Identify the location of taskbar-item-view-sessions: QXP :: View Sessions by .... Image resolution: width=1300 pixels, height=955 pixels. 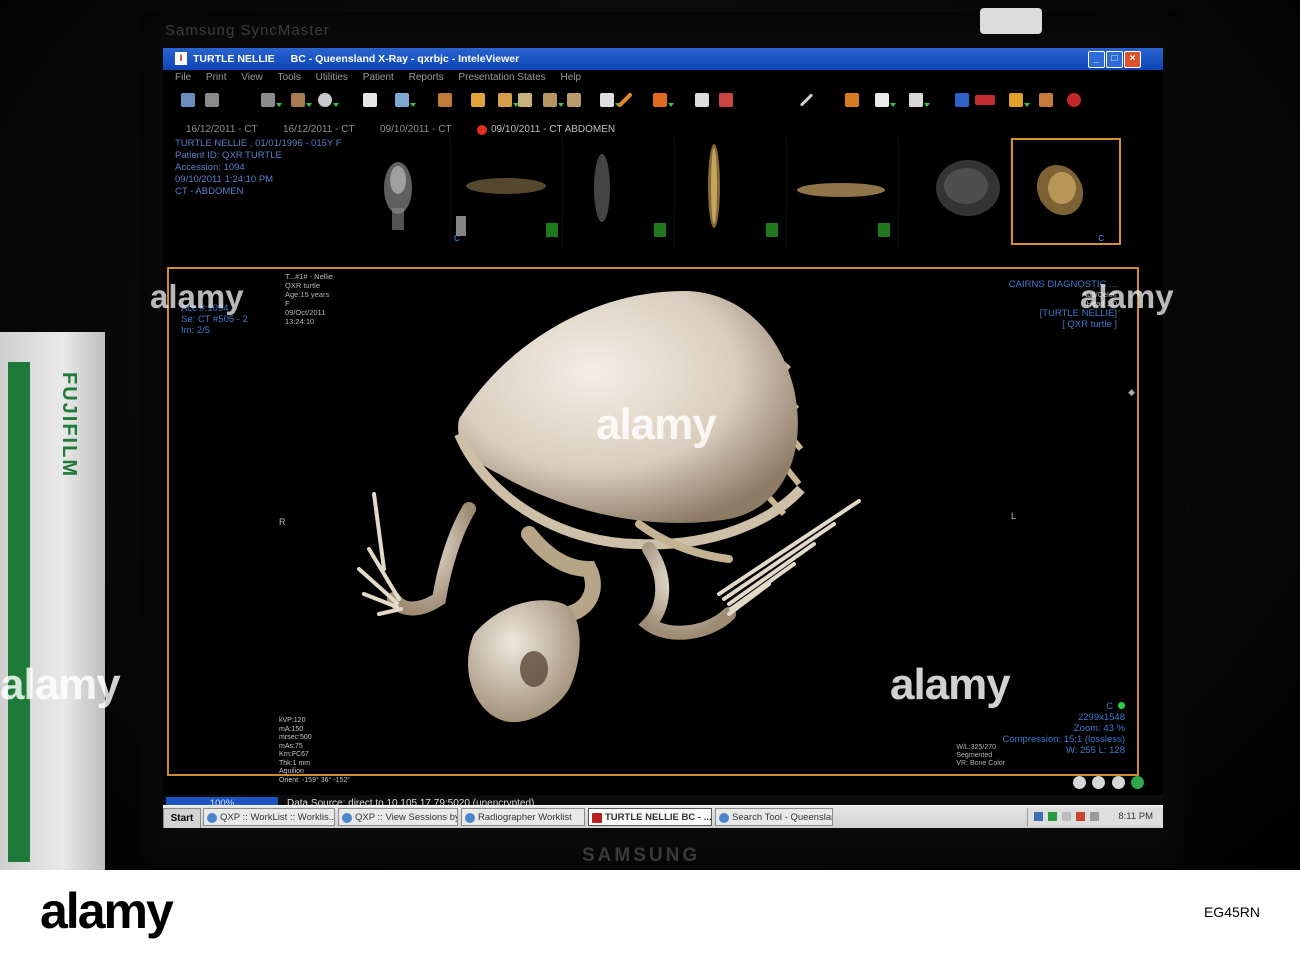
(398, 817).